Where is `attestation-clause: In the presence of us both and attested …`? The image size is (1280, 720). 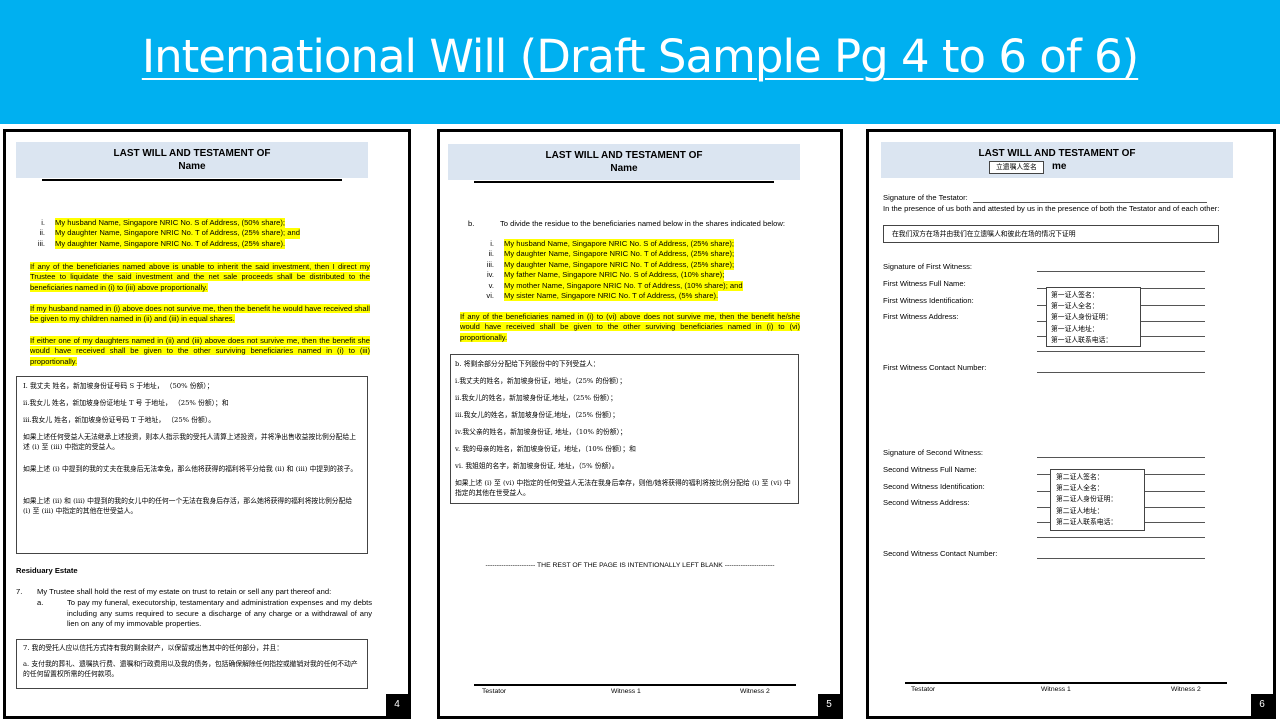
attestation-clause: In the presence of us both and attested … is located at coordinates (1051, 208).